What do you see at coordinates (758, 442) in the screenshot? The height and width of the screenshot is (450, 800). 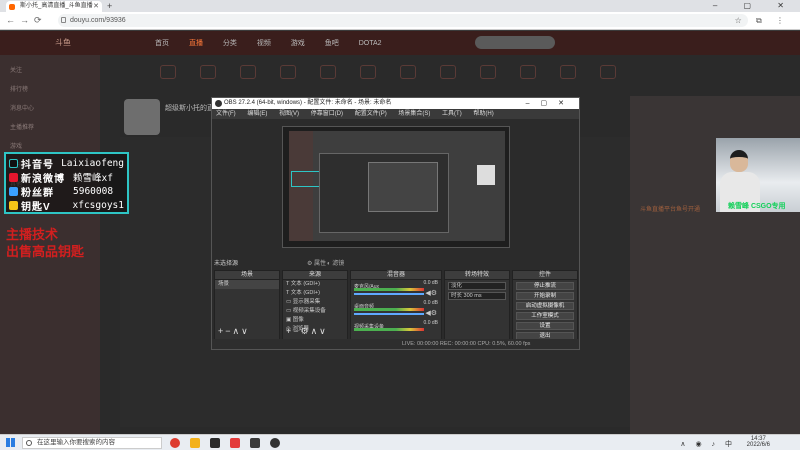 I see `clock: 14:37 2022/6/6` at bounding box center [758, 442].